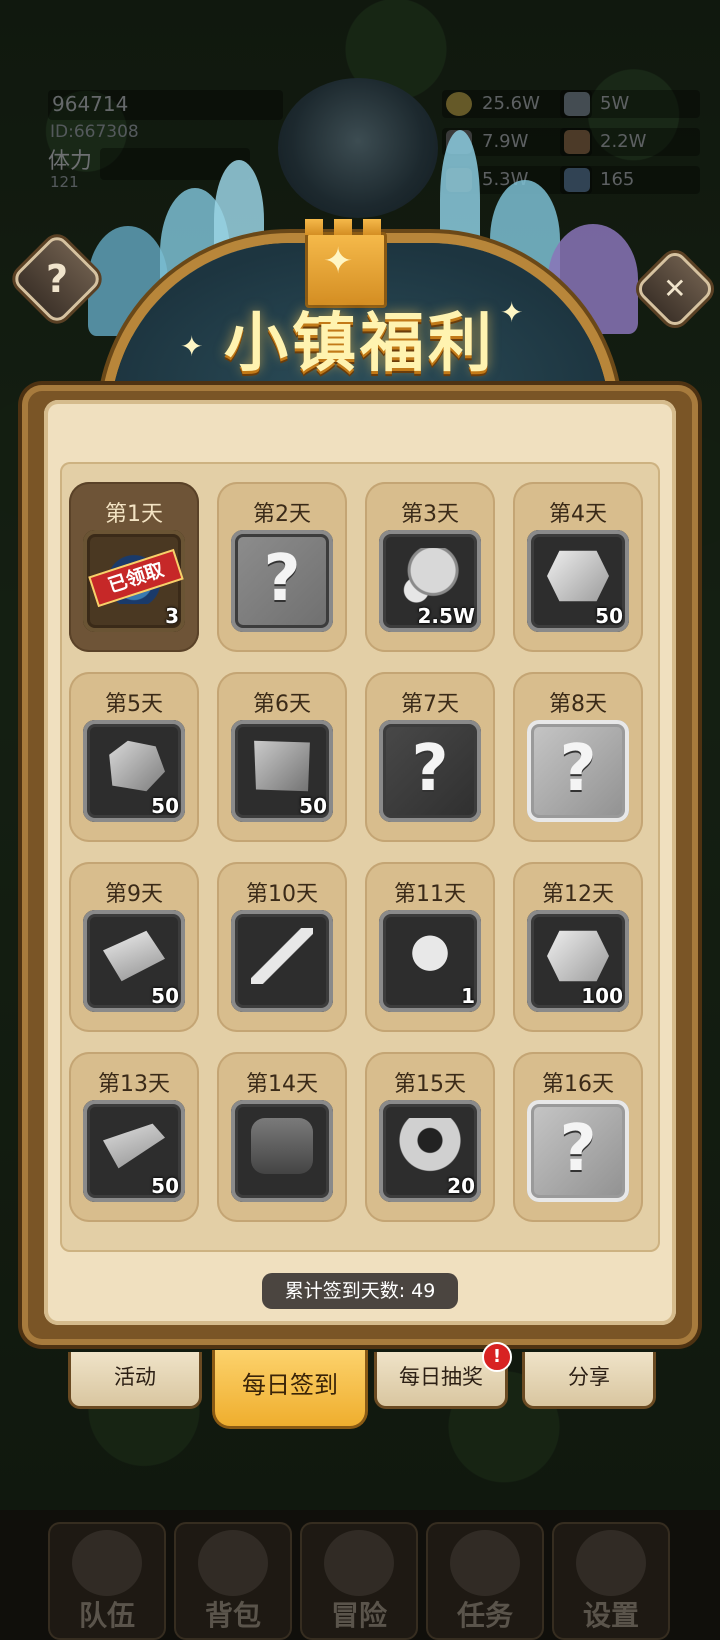 The image size is (720, 1640). I want to click on day-cell: 第10天, so click(282, 947).